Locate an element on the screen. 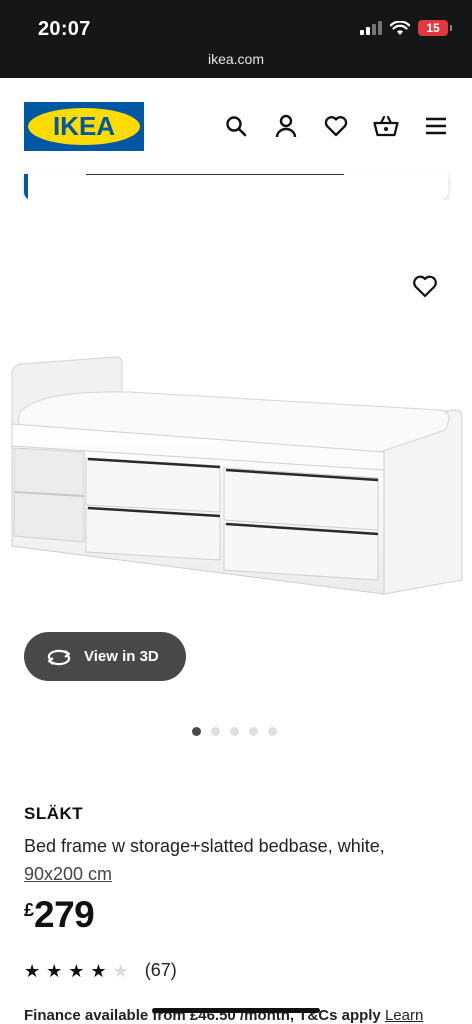 Image resolution: width=472 pixels, height=1024 pixels. site-header: IKEA is located at coordinates (236, 126).